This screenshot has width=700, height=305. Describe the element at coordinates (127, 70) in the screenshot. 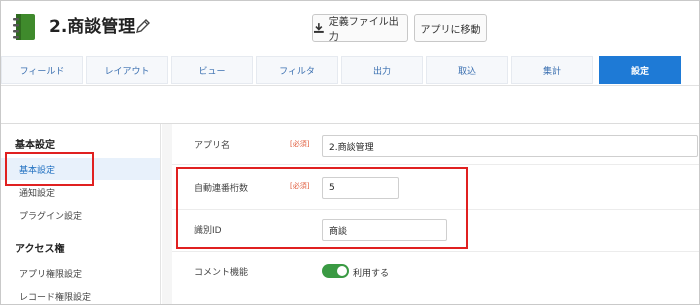

I see `tab-layout: レイアウト` at that location.